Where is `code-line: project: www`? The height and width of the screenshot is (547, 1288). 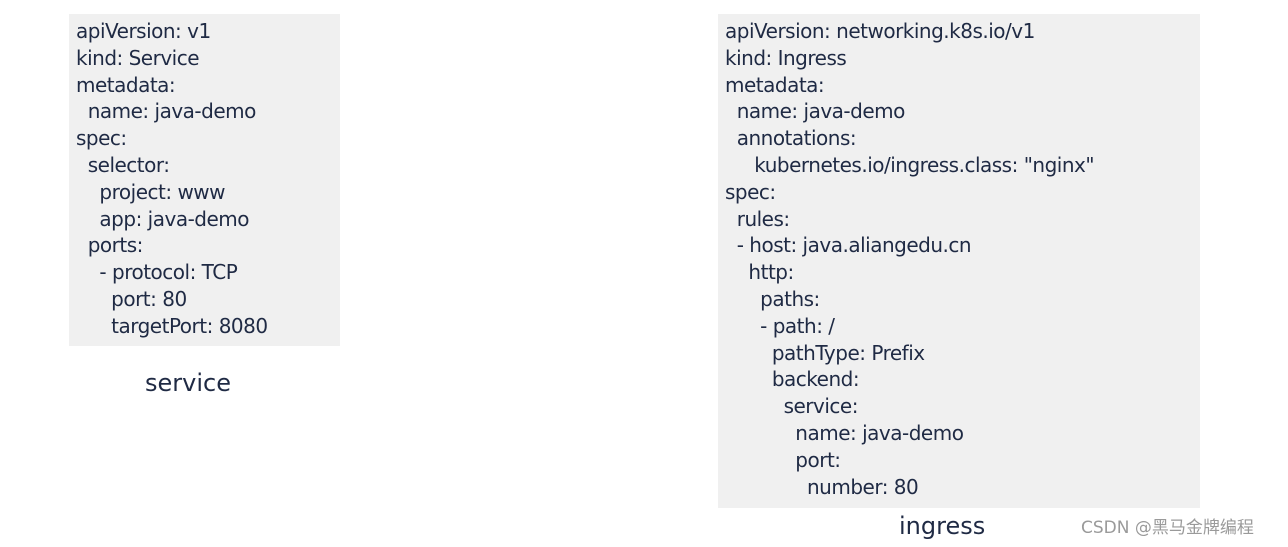
code-line: project: www is located at coordinates (151, 191).